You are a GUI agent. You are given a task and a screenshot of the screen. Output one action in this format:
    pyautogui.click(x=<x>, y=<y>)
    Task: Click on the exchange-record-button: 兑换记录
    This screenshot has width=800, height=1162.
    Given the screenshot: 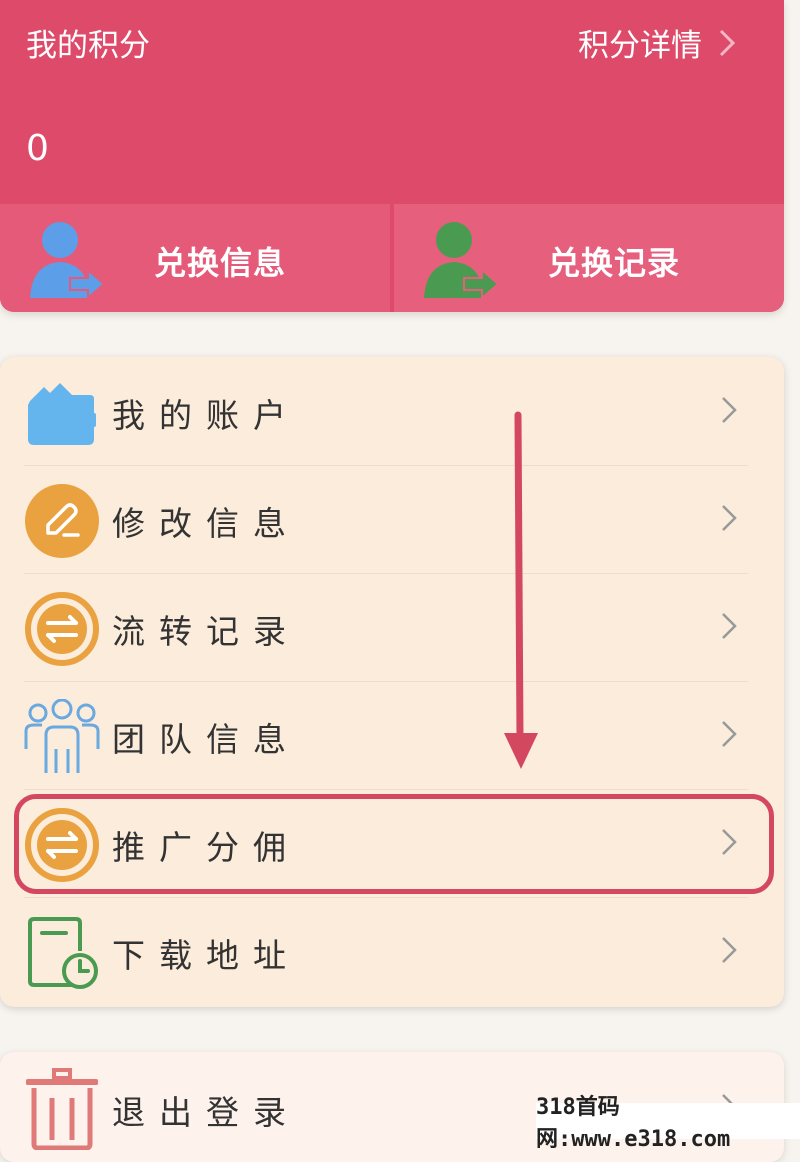 What is the action you would take?
    pyautogui.click(x=589, y=258)
    